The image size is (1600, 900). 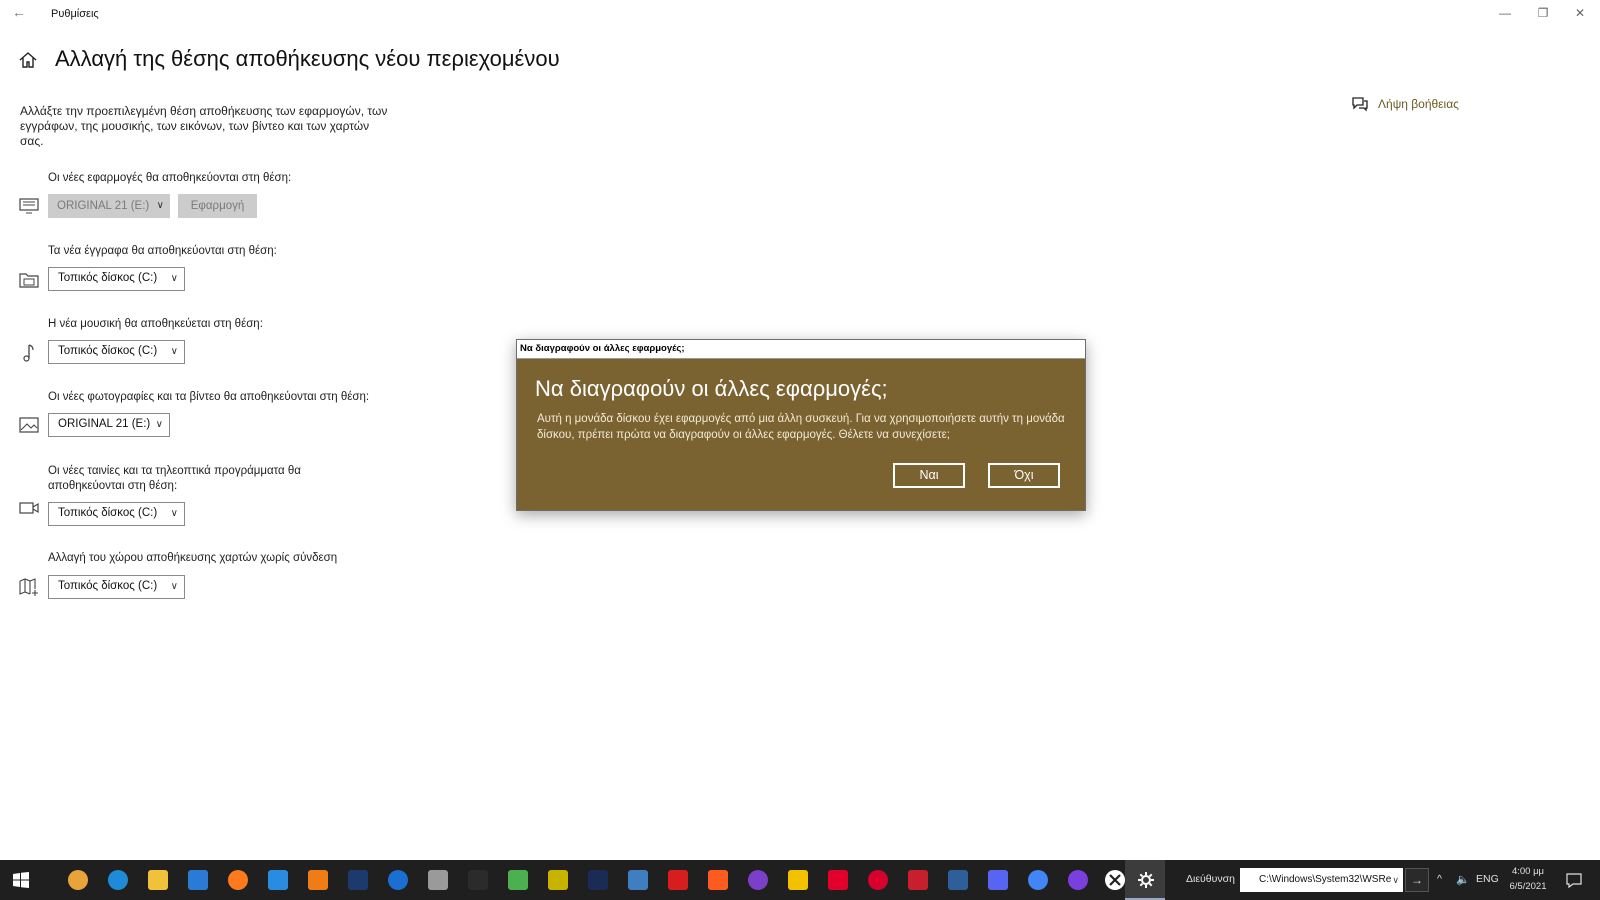 I want to click on maps-location-dropdown: Τοπικός δίσκος (C:) ∨, so click(x=116, y=587).